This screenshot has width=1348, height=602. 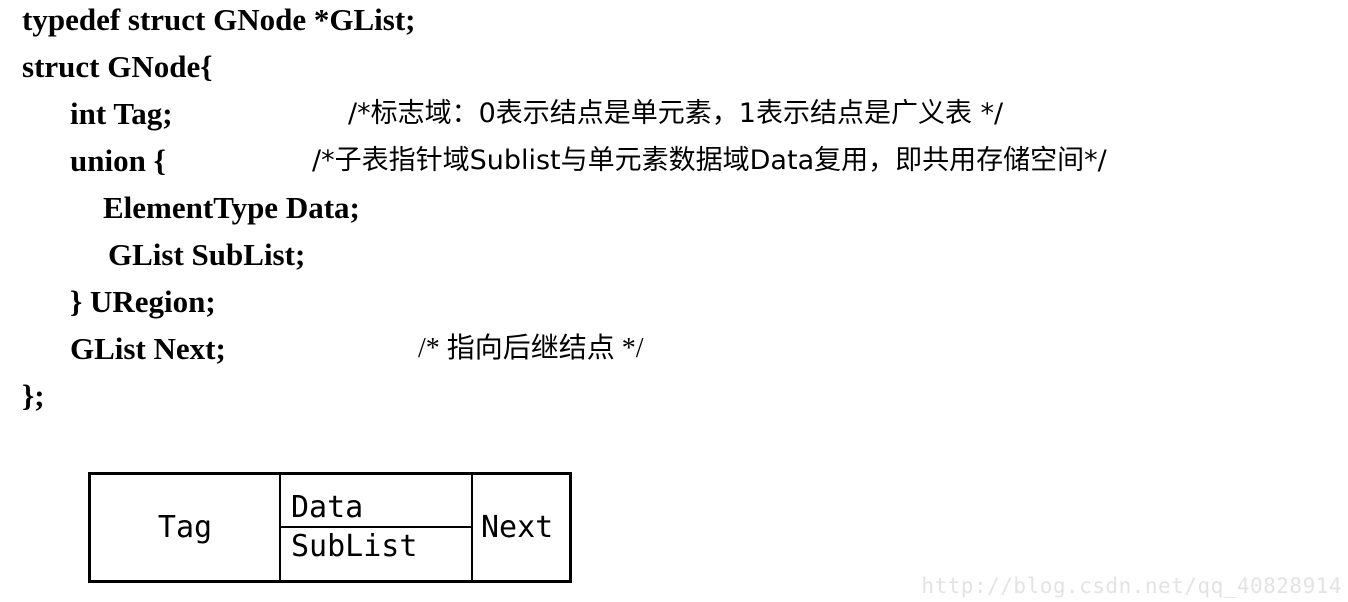 I want to click on code-line-text: typedef struct GNode *GList;, so click(x=219, y=19).